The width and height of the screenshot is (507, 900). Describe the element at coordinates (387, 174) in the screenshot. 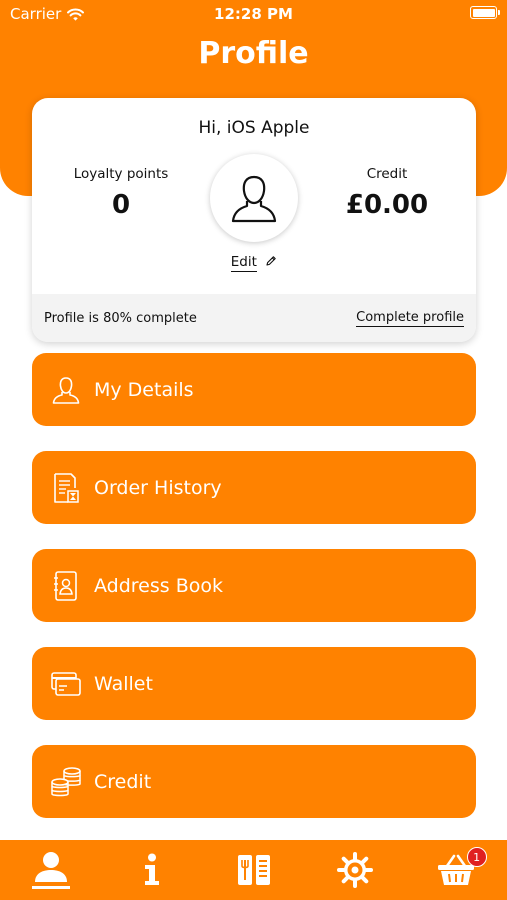

I see `credit-label: Credit` at that location.